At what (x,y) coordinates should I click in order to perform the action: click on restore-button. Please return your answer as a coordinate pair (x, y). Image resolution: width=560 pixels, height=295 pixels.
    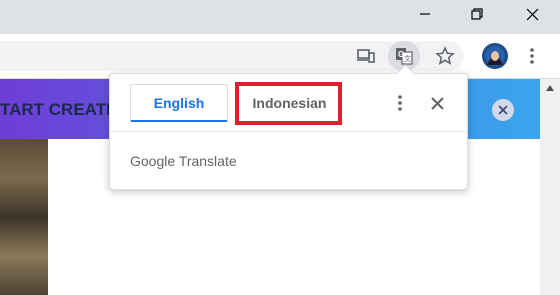
    Looking at the image, I should click on (477, 14).